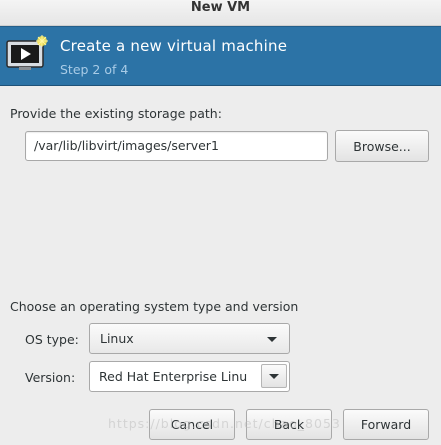  What do you see at coordinates (386, 424) in the screenshot?
I see `forward-button: Forward` at bounding box center [386, 424].